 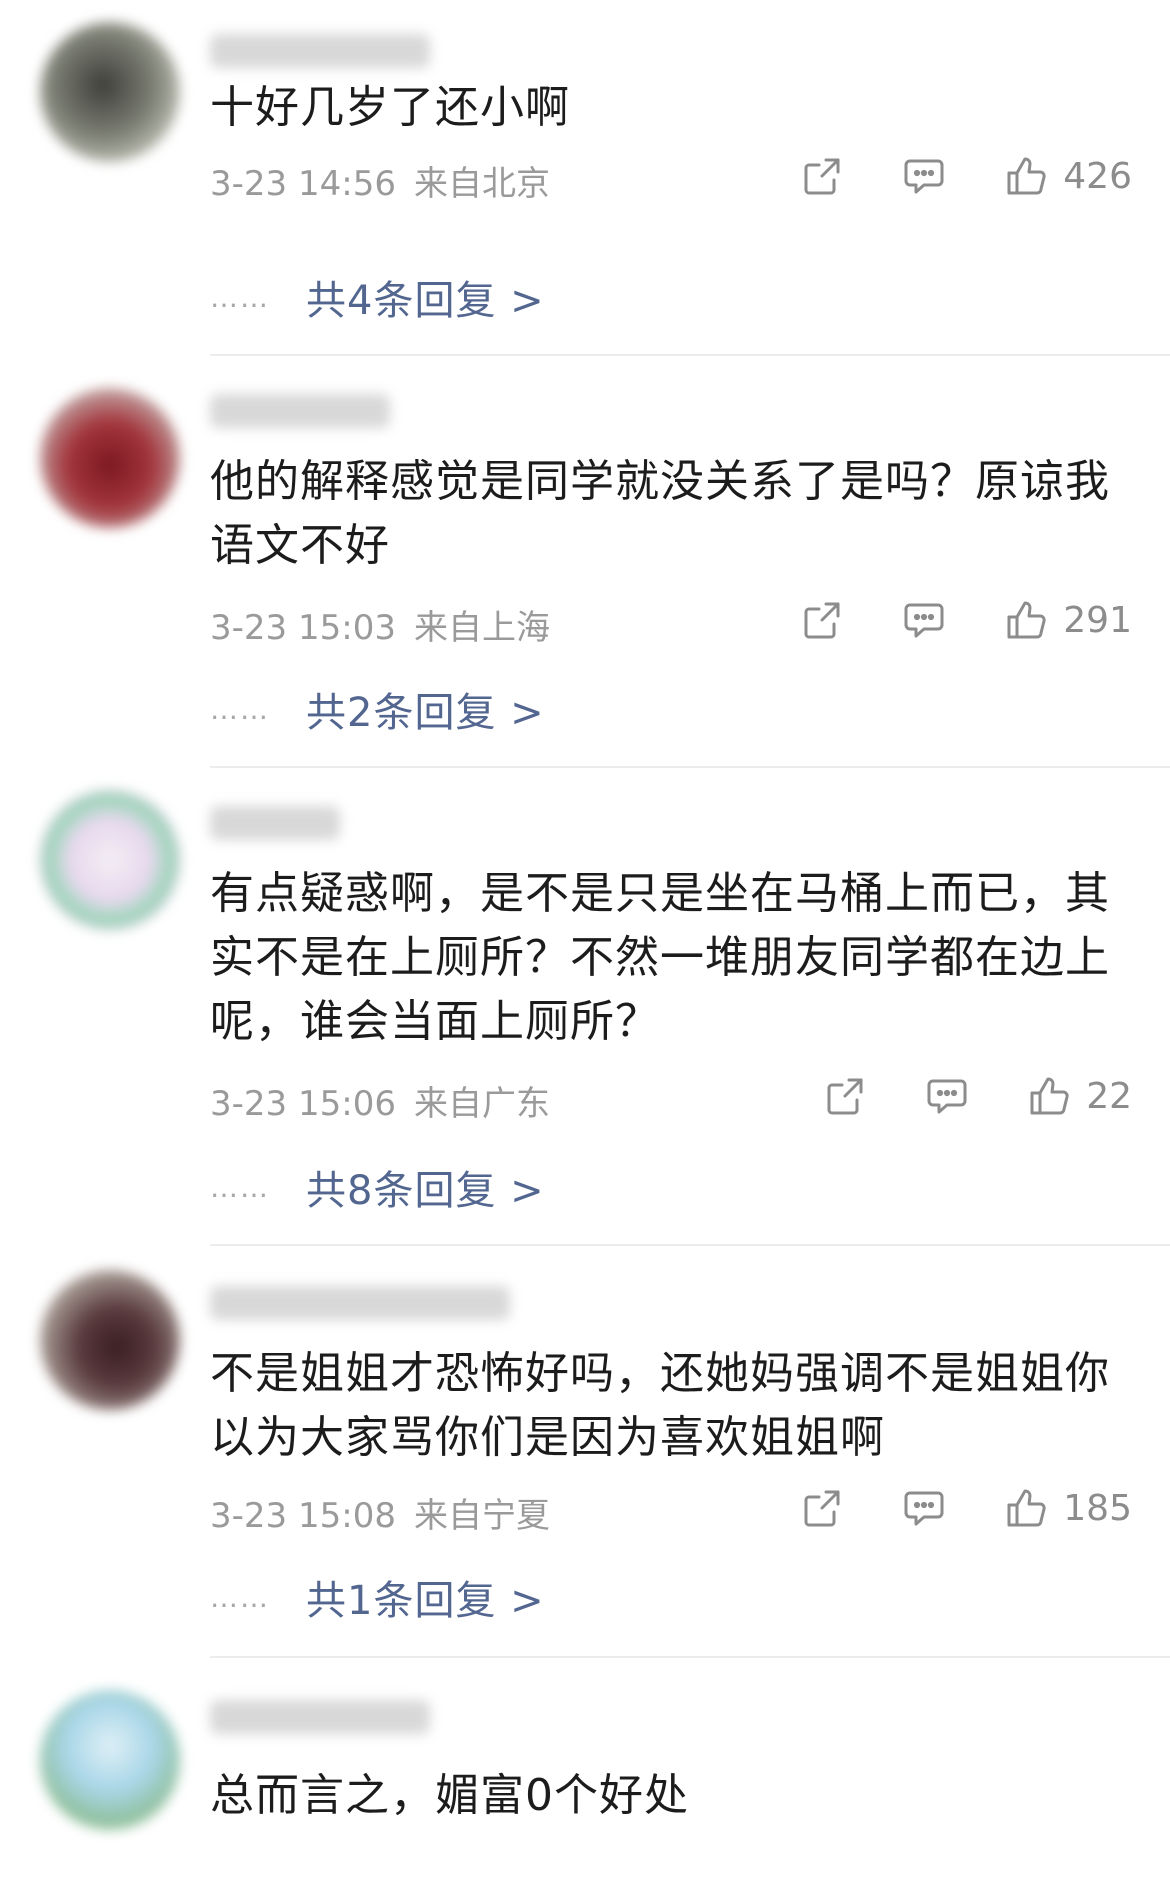 What do you see at coordinates (1097, 620) in the screenshot?
I see `like-count: 291` at bounding box center [1097, 620].